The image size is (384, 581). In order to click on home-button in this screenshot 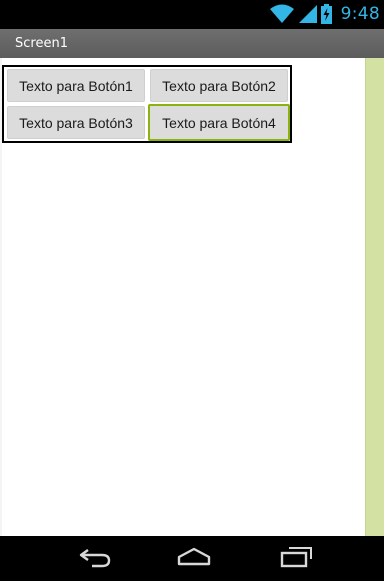, I will do `click(194, 559)`.